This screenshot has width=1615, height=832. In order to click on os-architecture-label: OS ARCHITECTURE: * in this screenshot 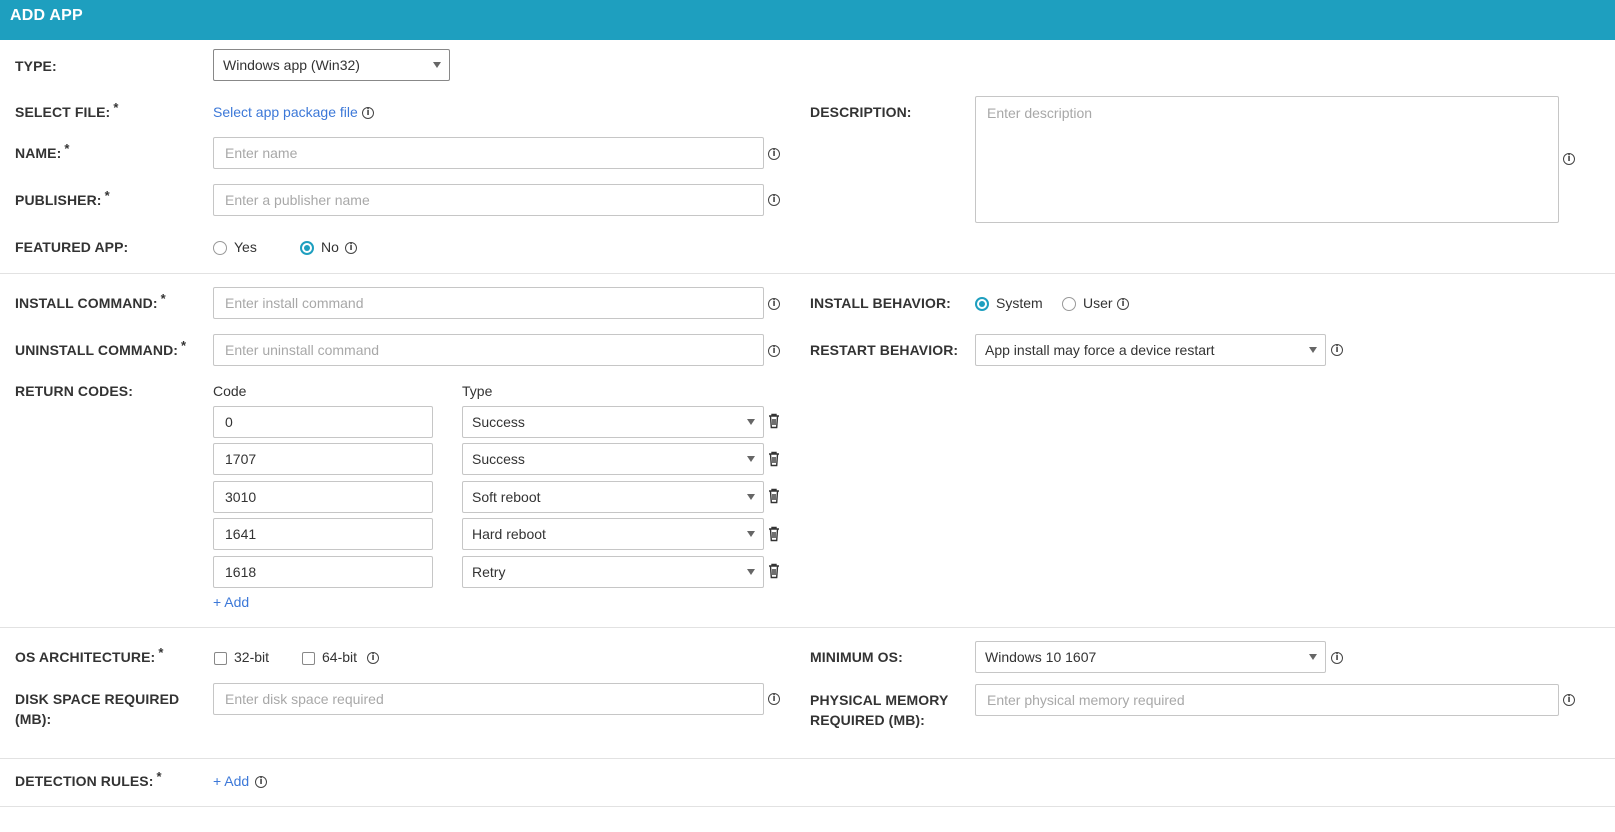, I will do `click(89, 656)`.